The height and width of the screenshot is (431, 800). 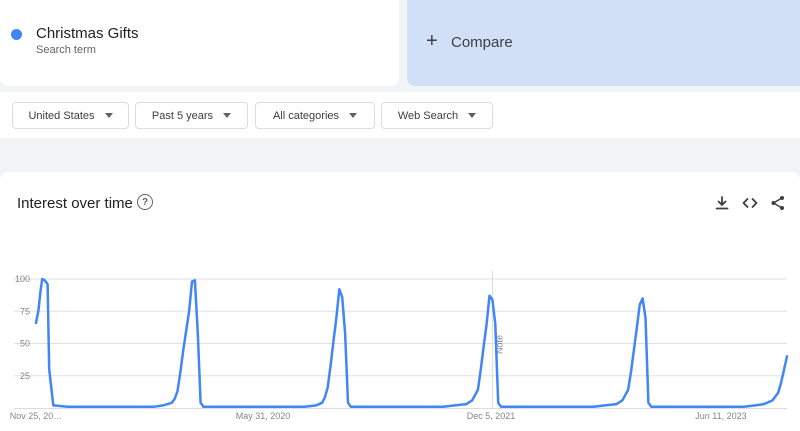 I want to click on time-range-filter-label: Past 5 years, so click(x=182, y=115).